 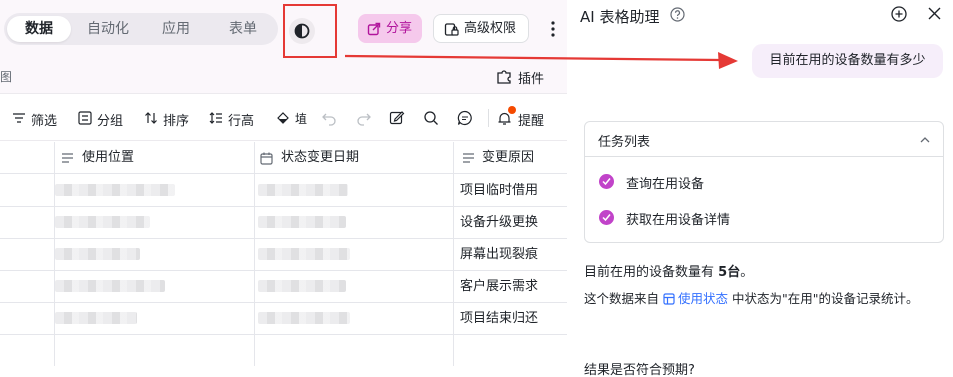 I want to click on view-tab-fragment: 图, so click(x=6, y=76).